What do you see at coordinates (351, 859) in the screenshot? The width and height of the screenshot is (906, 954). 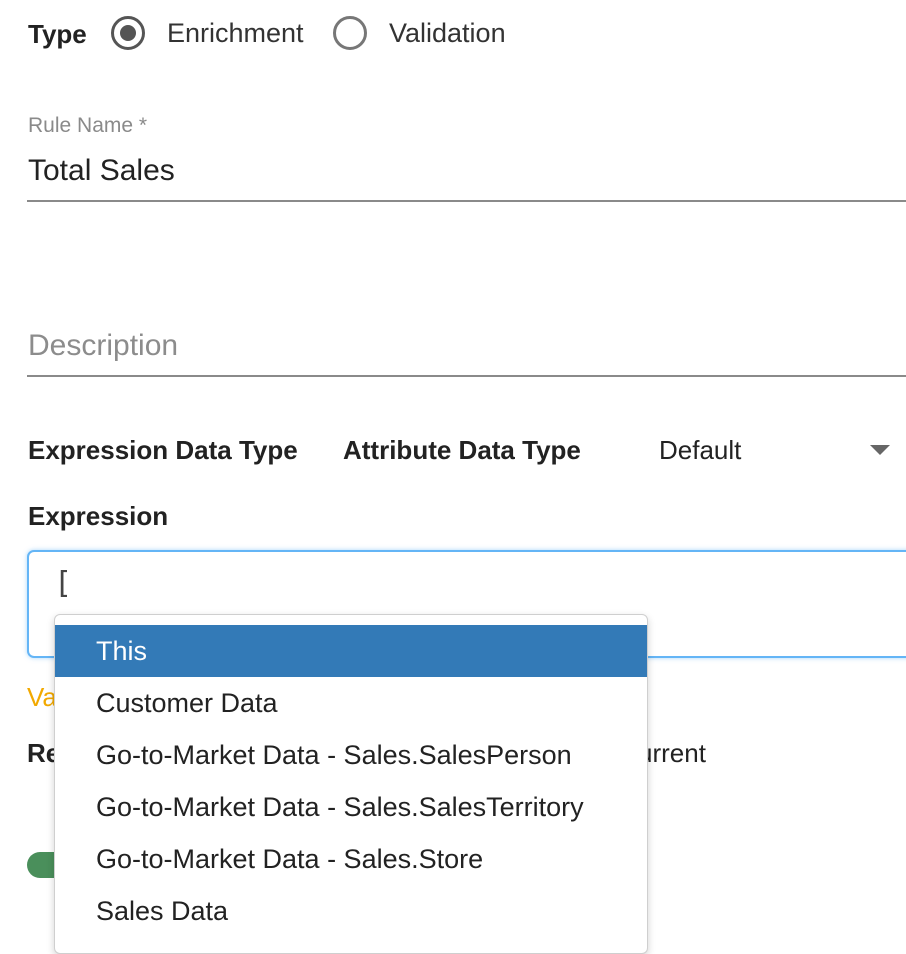 I see `autocomplete-item-sales-store: Go-to-Market Data - Sales.Store` at bounding box center [351, 859].